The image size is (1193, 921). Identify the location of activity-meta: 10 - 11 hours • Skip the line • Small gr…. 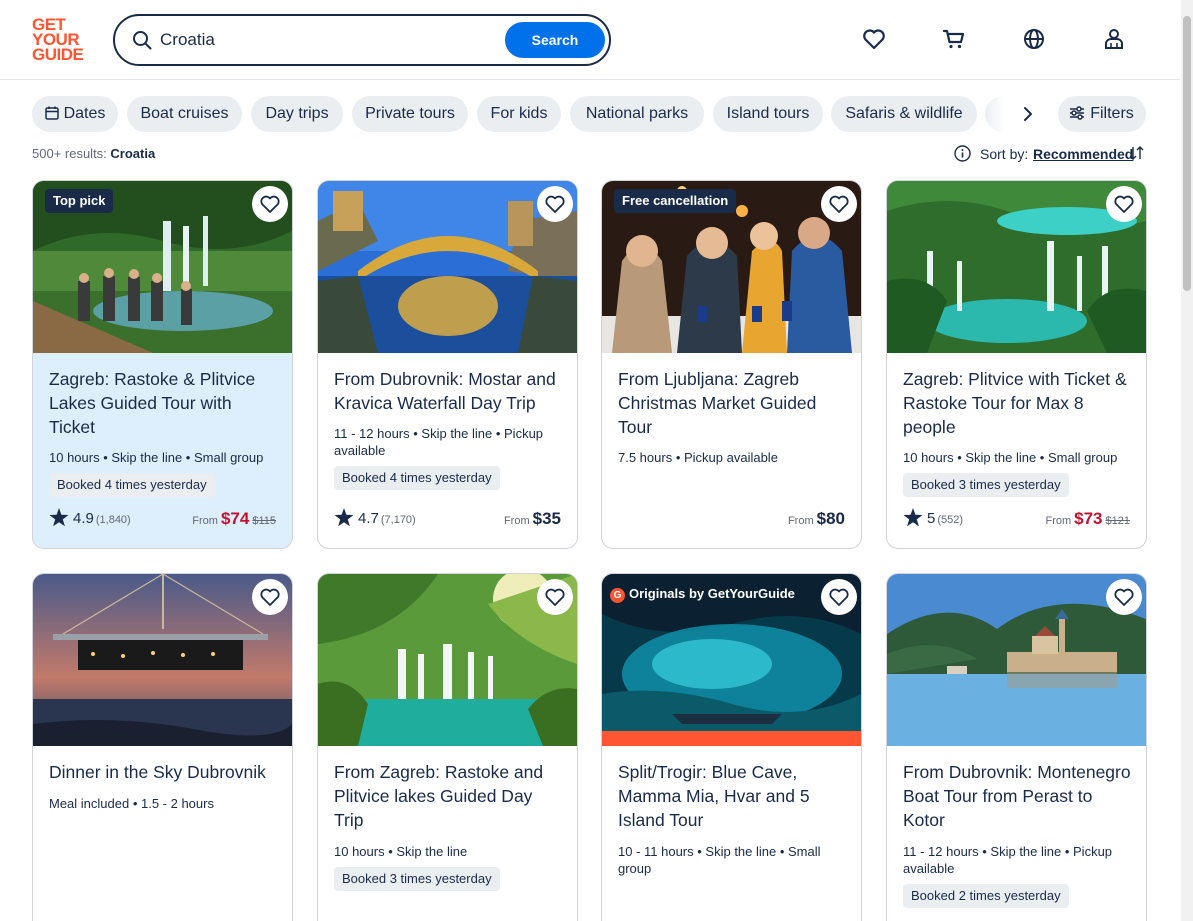
(719, 860).